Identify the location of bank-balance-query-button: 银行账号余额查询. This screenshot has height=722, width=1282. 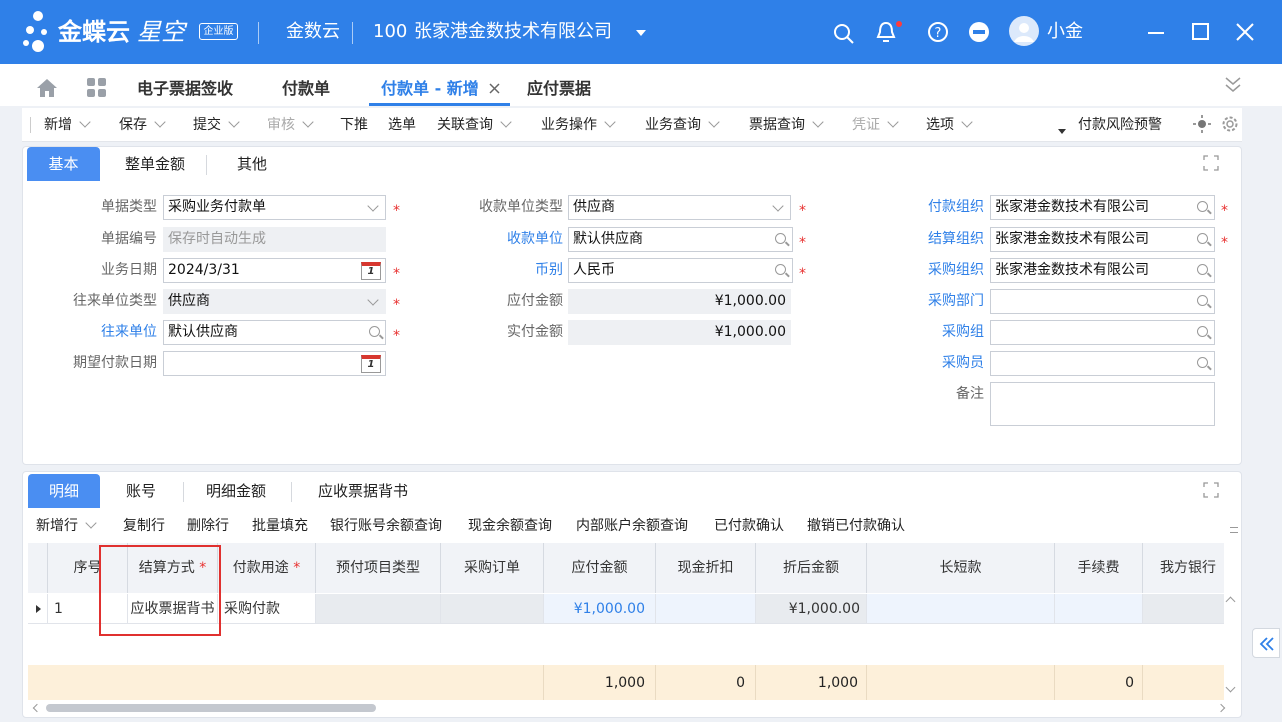
(386, 526).